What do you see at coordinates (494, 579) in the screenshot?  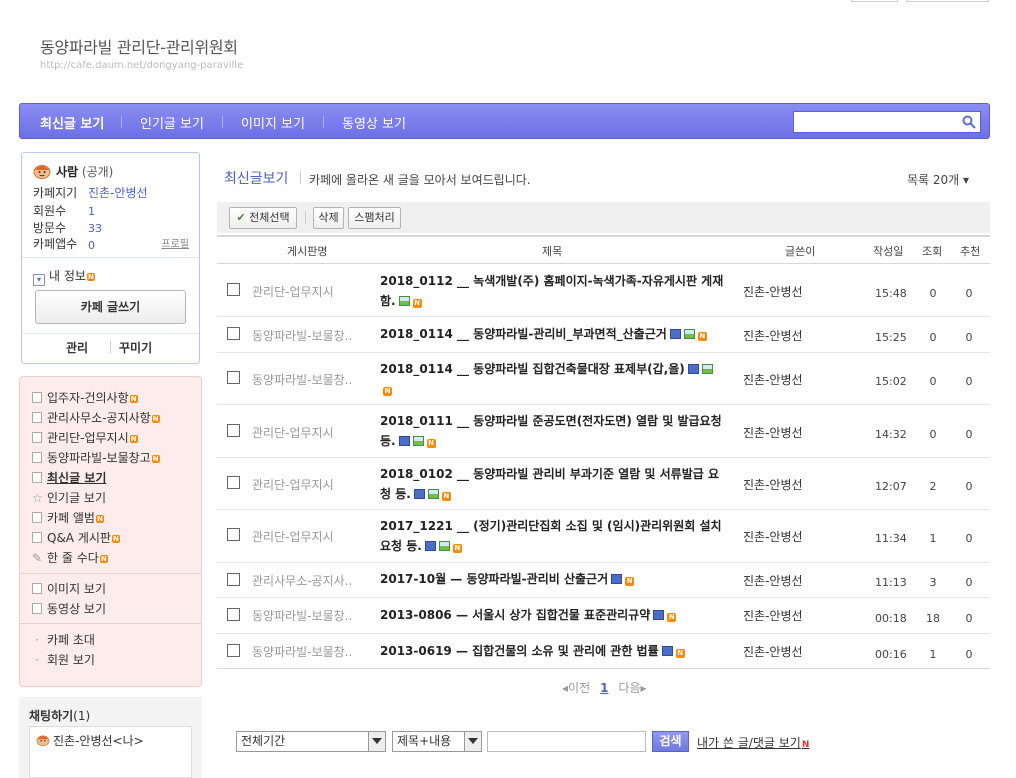 I see `row-subject-text: 2017-10월 — 동양파라빌-관리비 산출근거` at bounding box center [494, 579].